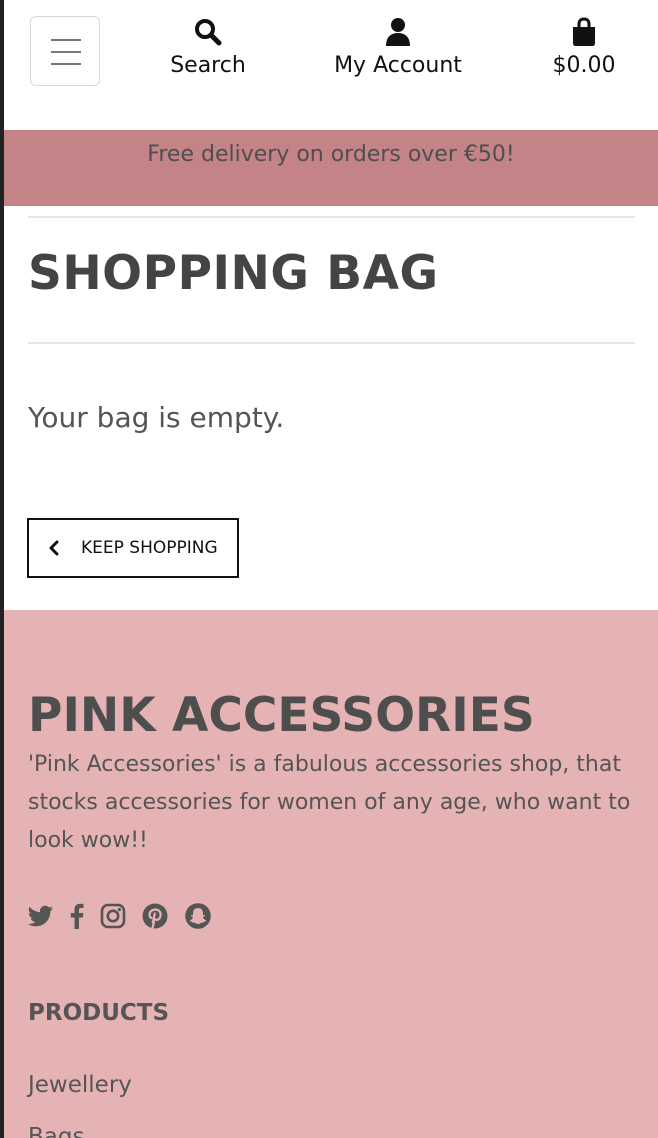 The width and height of the screenshot is (658, 1138). I want to click on page-title: SHOPPING BAG, so click(233, 273).